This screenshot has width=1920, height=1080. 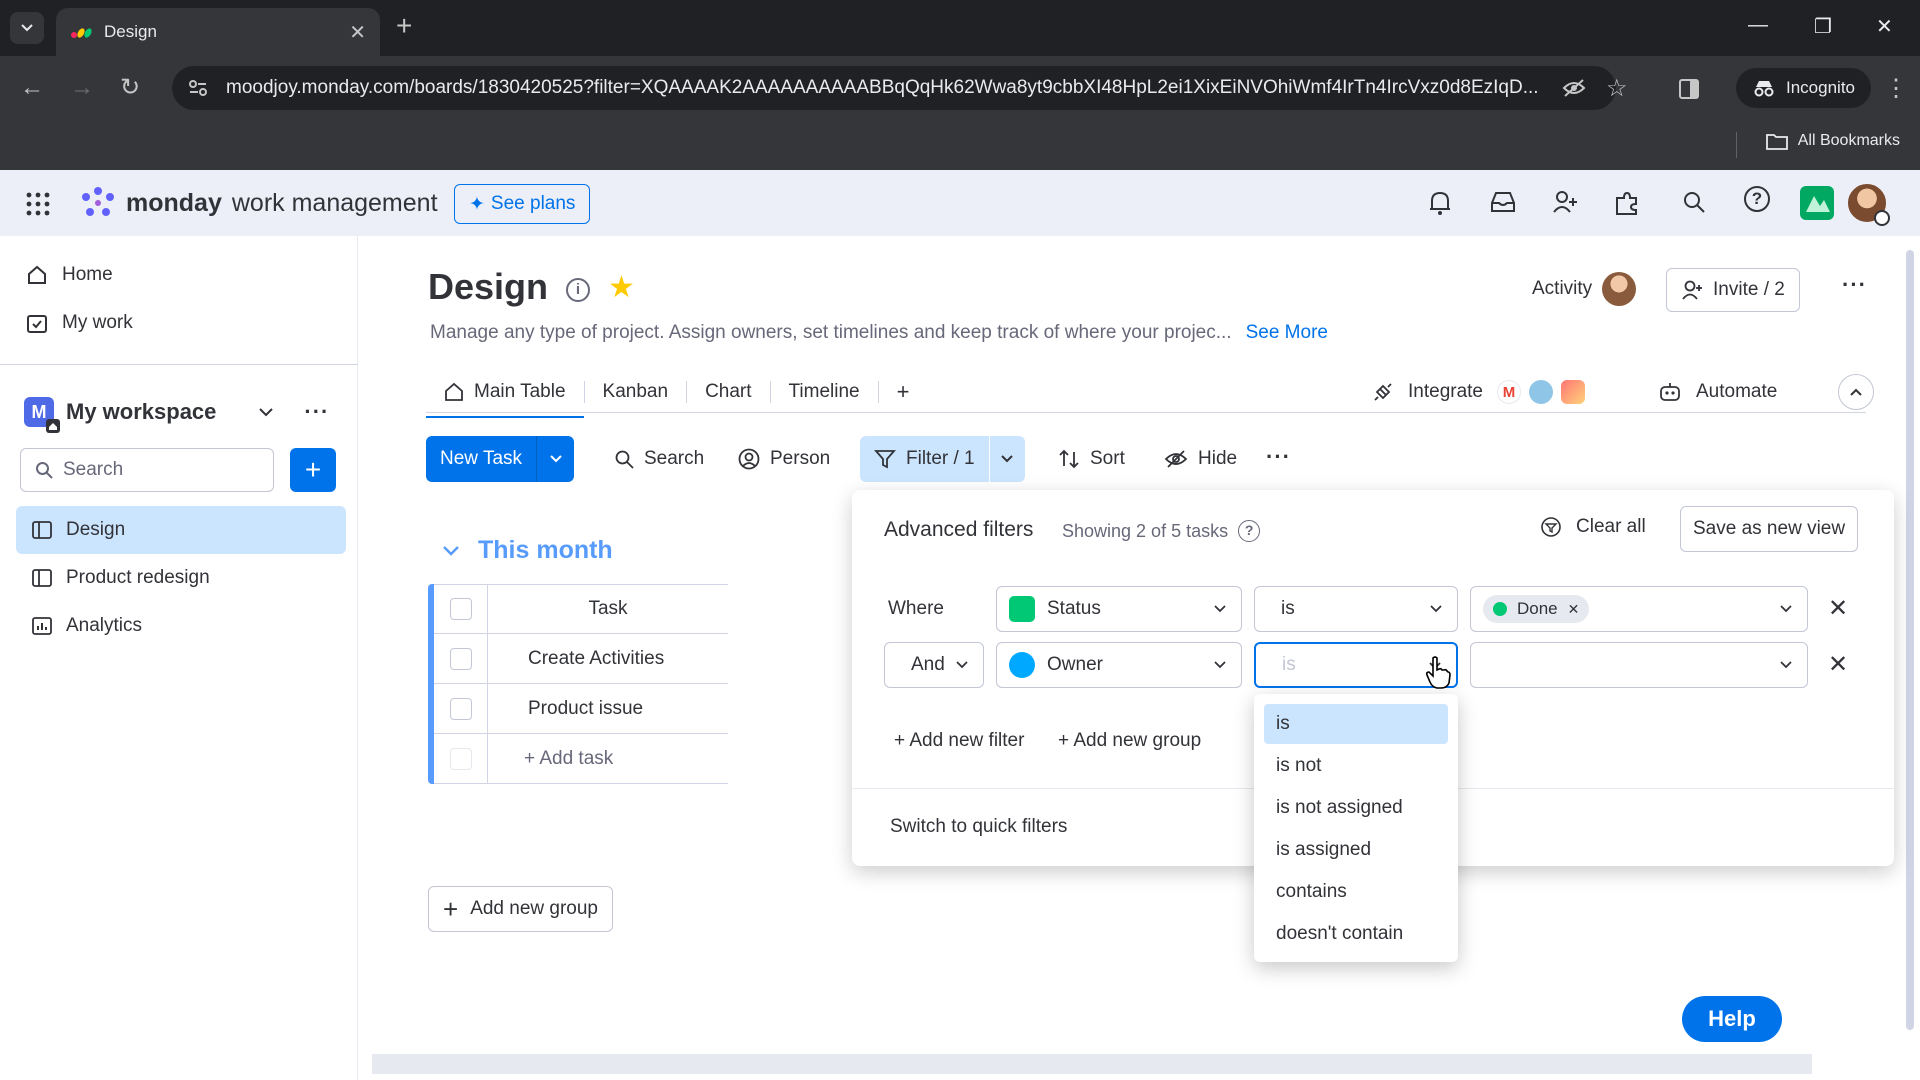 What do you see at coordinates (1536, 609) in the screenshot?
I see `value-chip-done: Done ✕` at bounding box center [1536, 609].